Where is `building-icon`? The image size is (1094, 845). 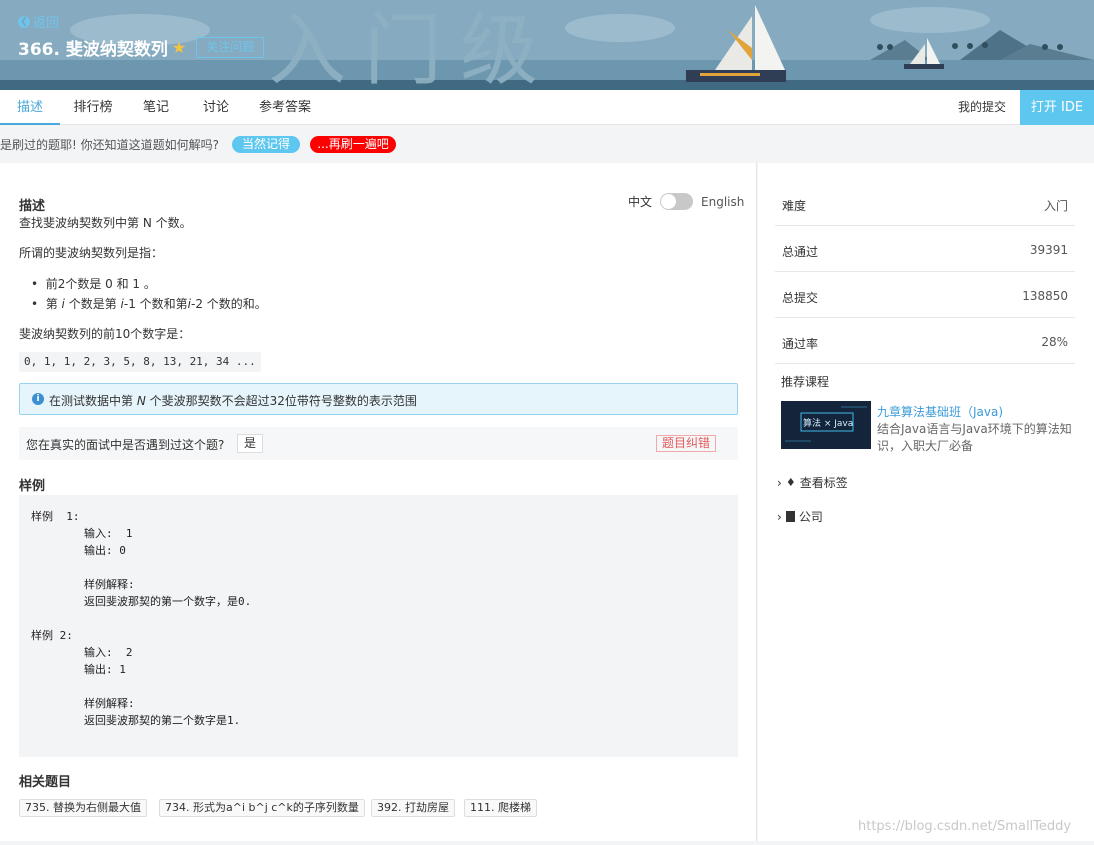
building-icon is located at coordinates (790, 516).